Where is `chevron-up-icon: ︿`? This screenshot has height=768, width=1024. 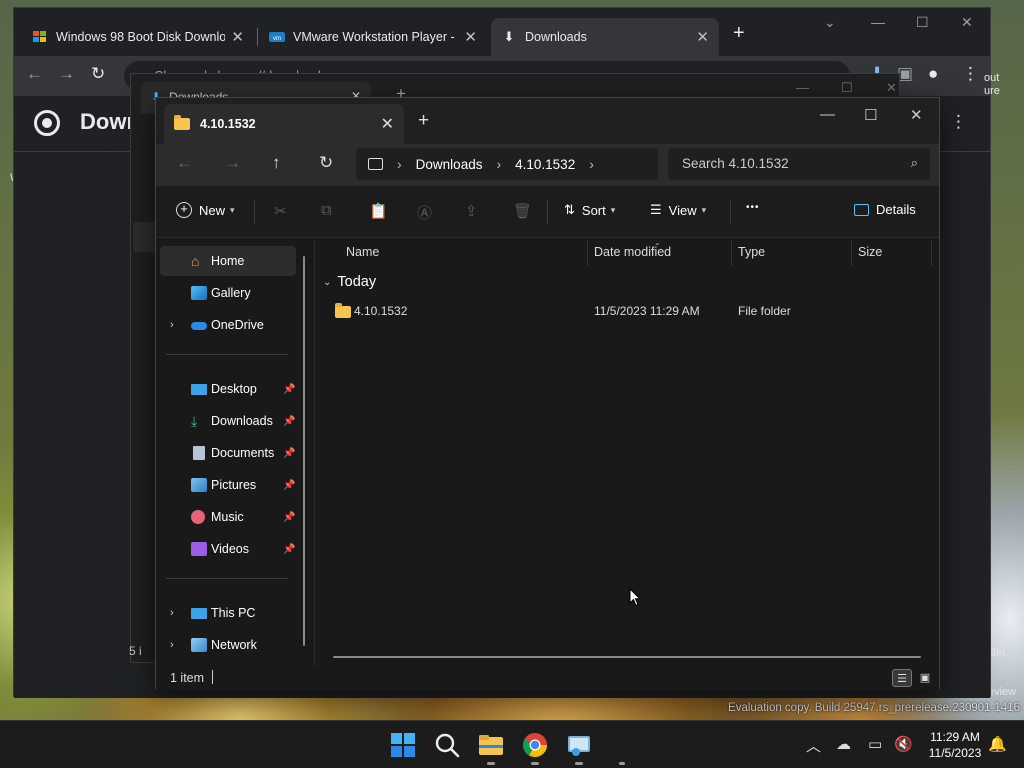
chevron-up-icon: ︿ is located at coordinates (813, 745).